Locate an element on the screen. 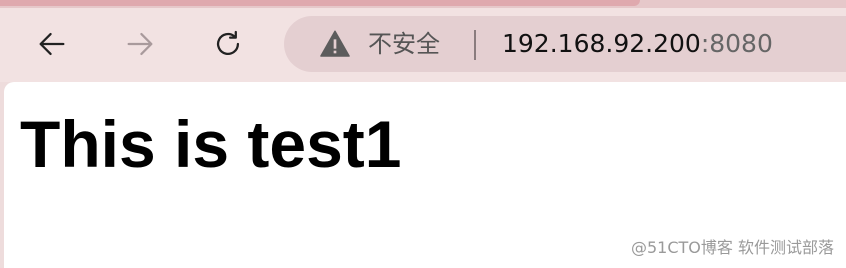 The height and width of the screenshot is (268, 846). address-bar: 不安全 192.168.92.200:8080 is located at coordinates (565, 44).